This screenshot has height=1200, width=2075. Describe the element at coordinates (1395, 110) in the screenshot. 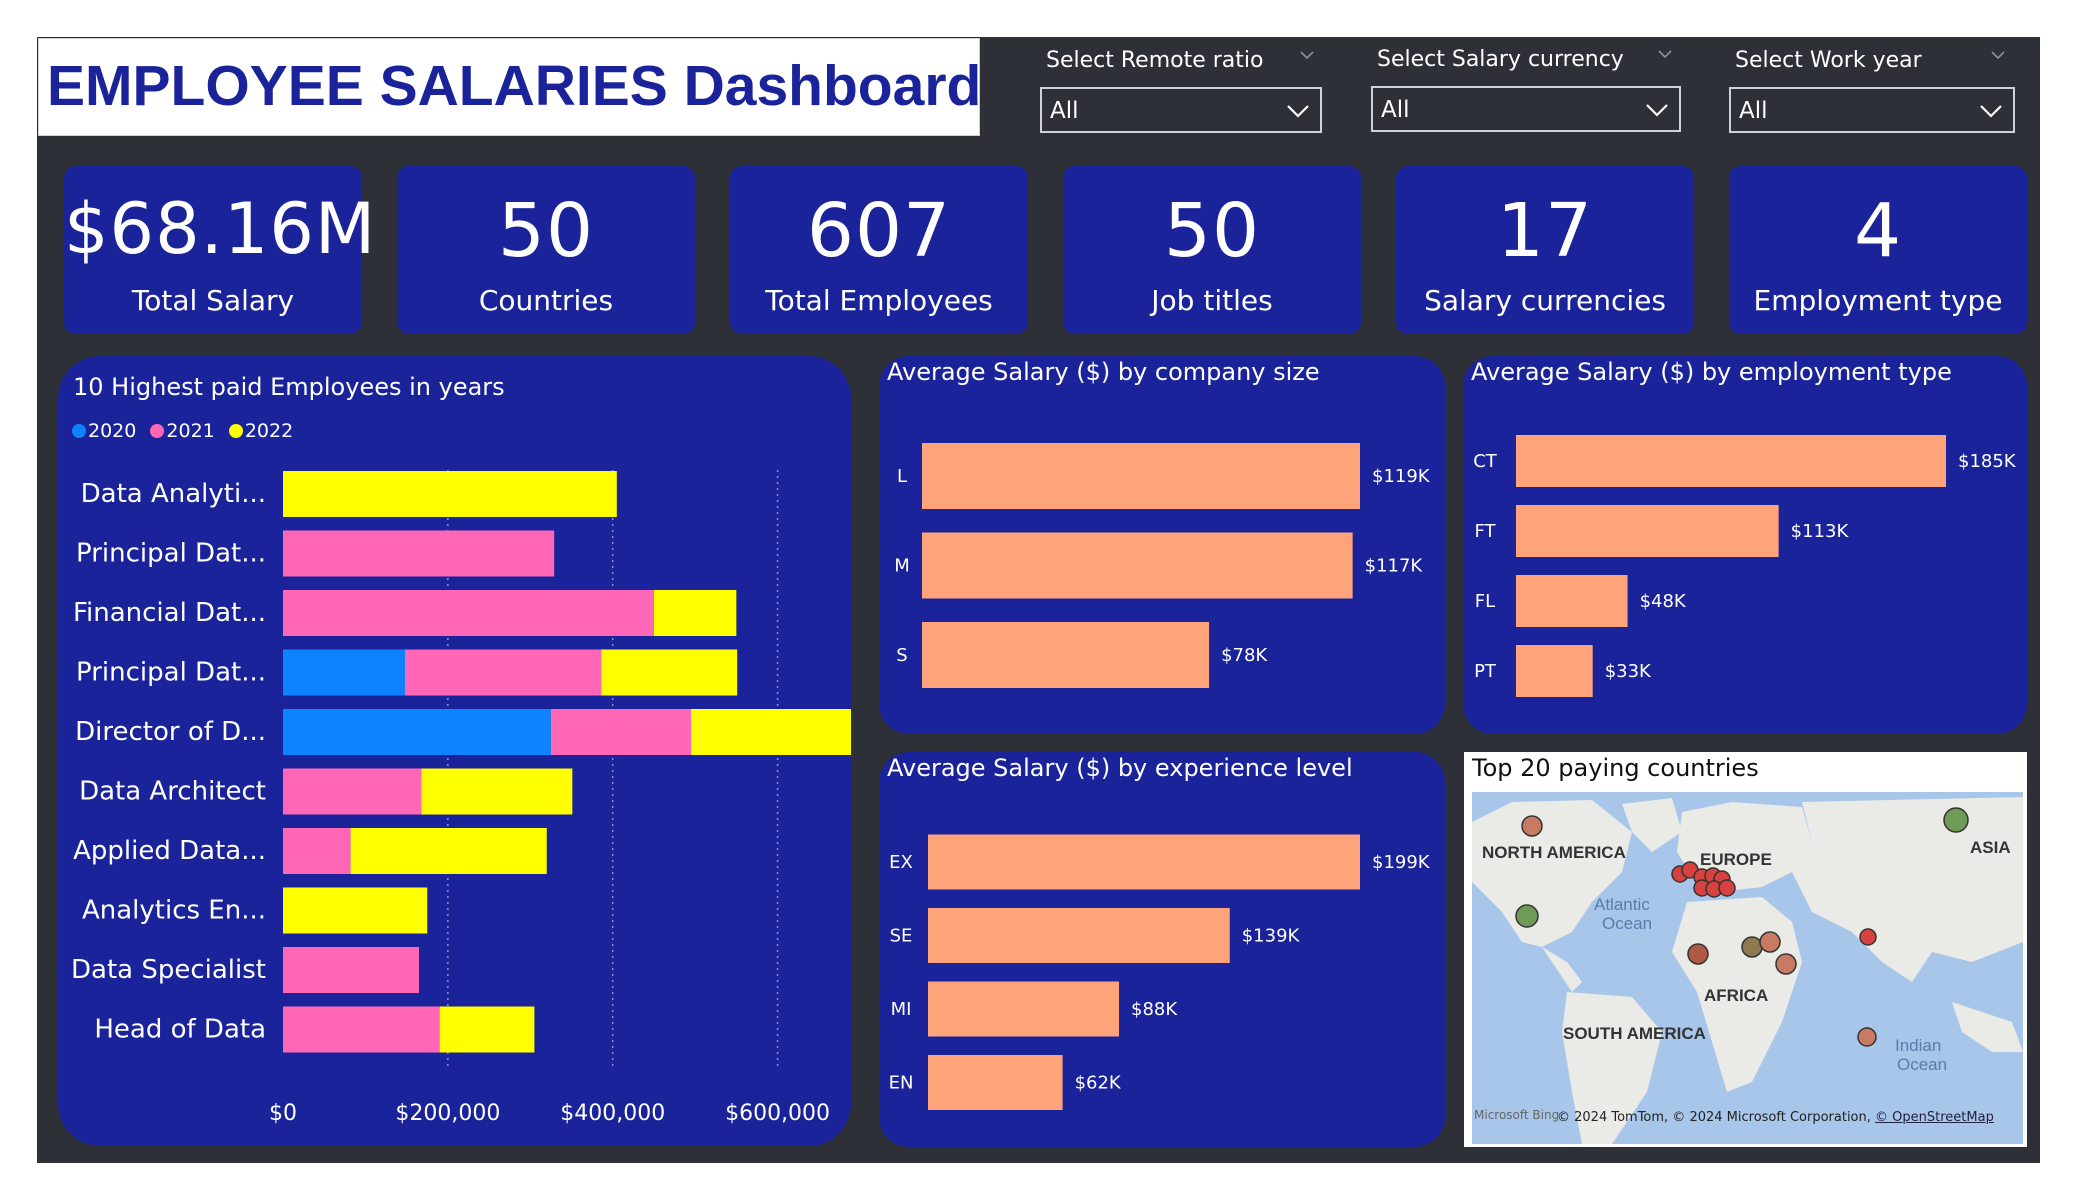

I see `salary-currency-value: All` at that location.